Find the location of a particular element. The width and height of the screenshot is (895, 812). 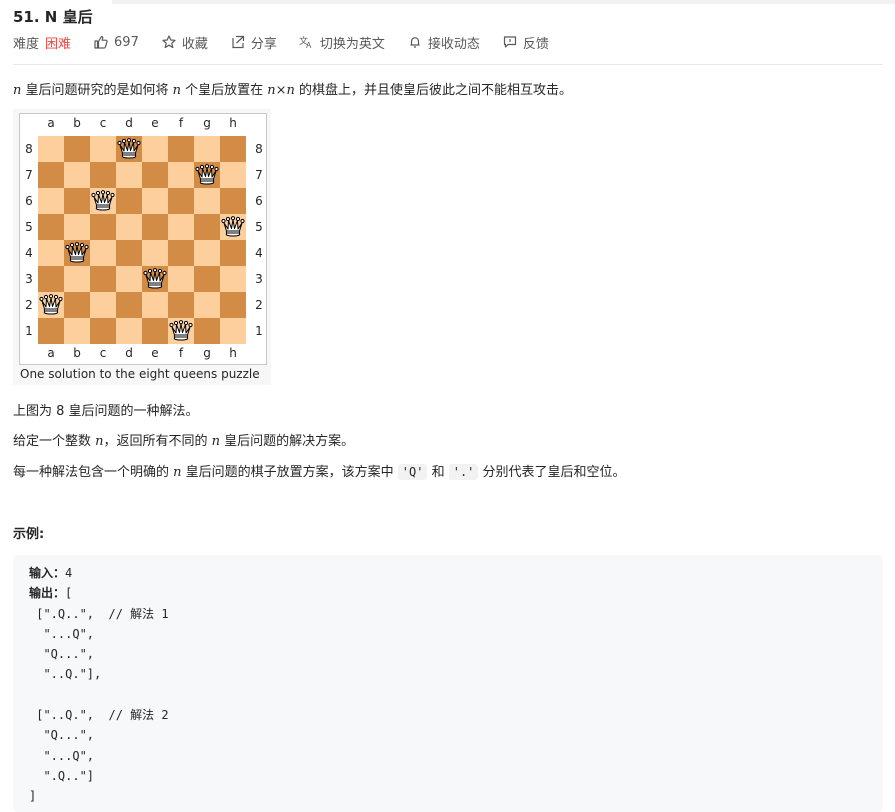

bell-icon is located at coordinates (415, 42).